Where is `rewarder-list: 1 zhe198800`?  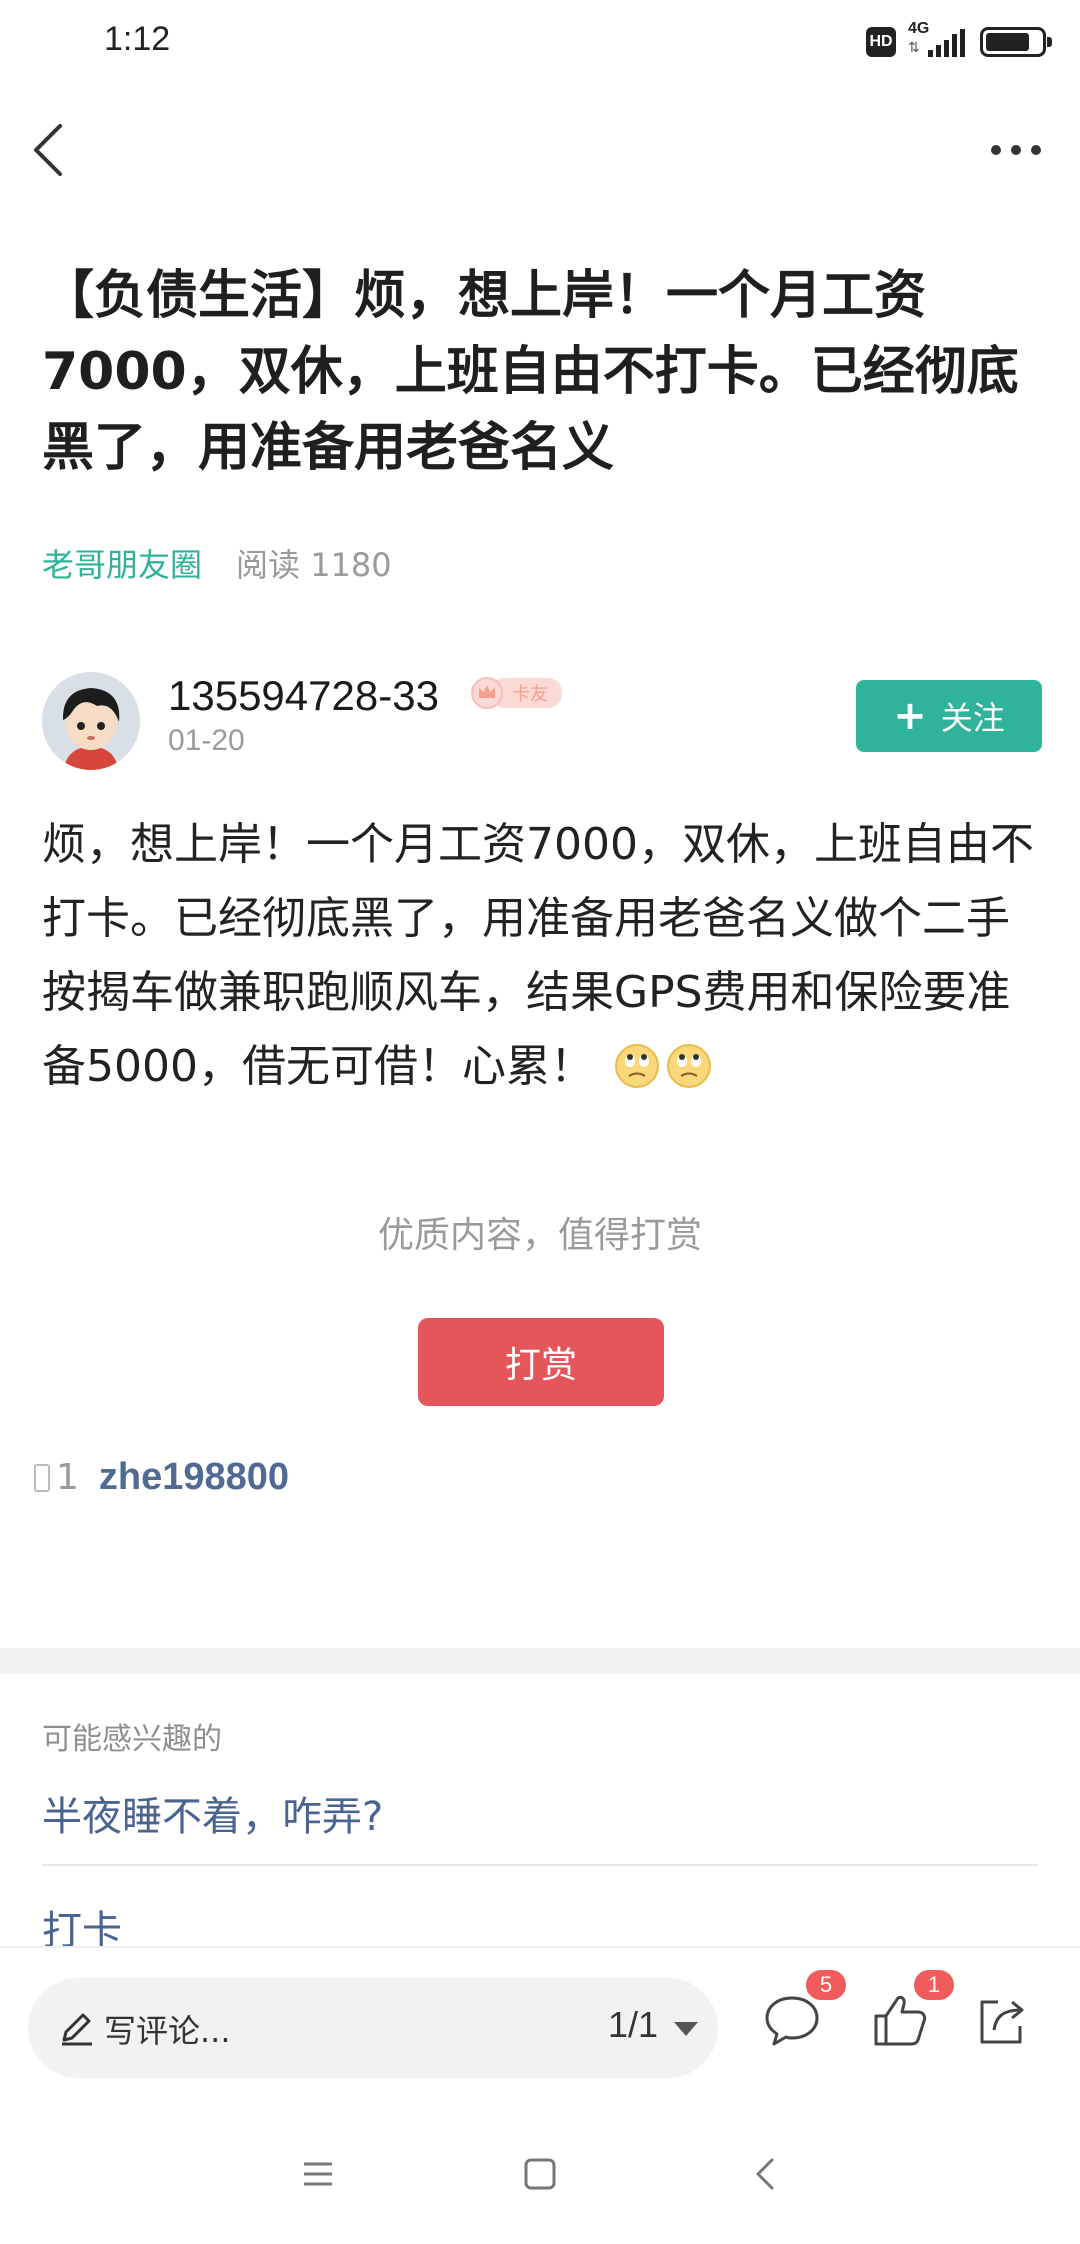
rewarder-list: 1 zhe198800 is located at coordinates (161, 1477).